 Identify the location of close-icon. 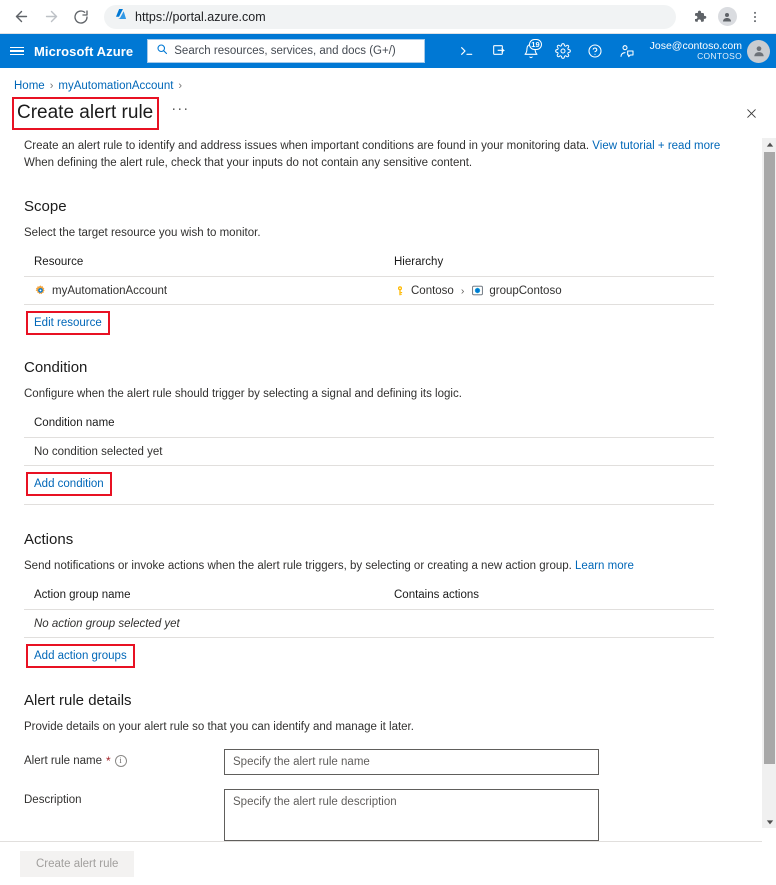
(751, 113).